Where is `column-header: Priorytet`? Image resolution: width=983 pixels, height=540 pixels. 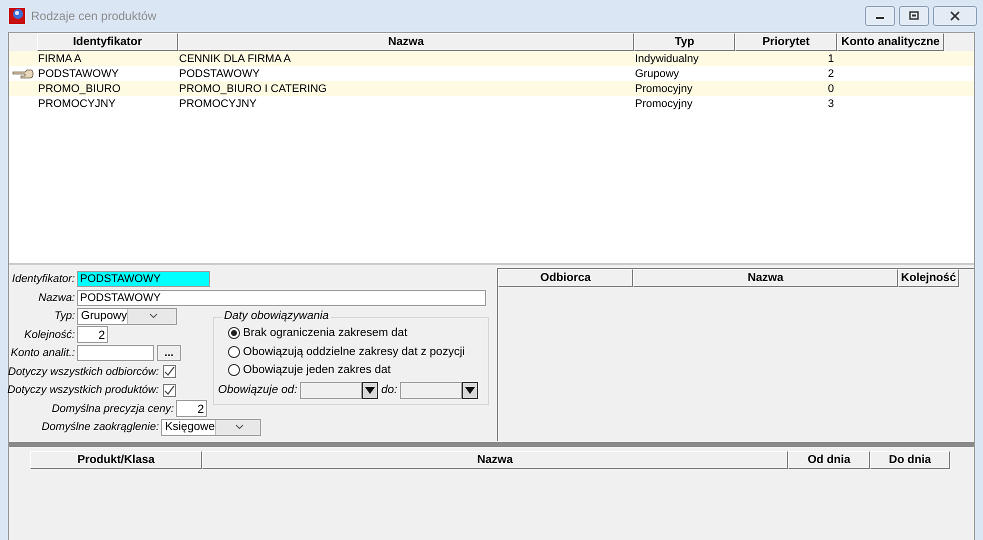
column-header: Priorytet is located at coordinates (786, 42).